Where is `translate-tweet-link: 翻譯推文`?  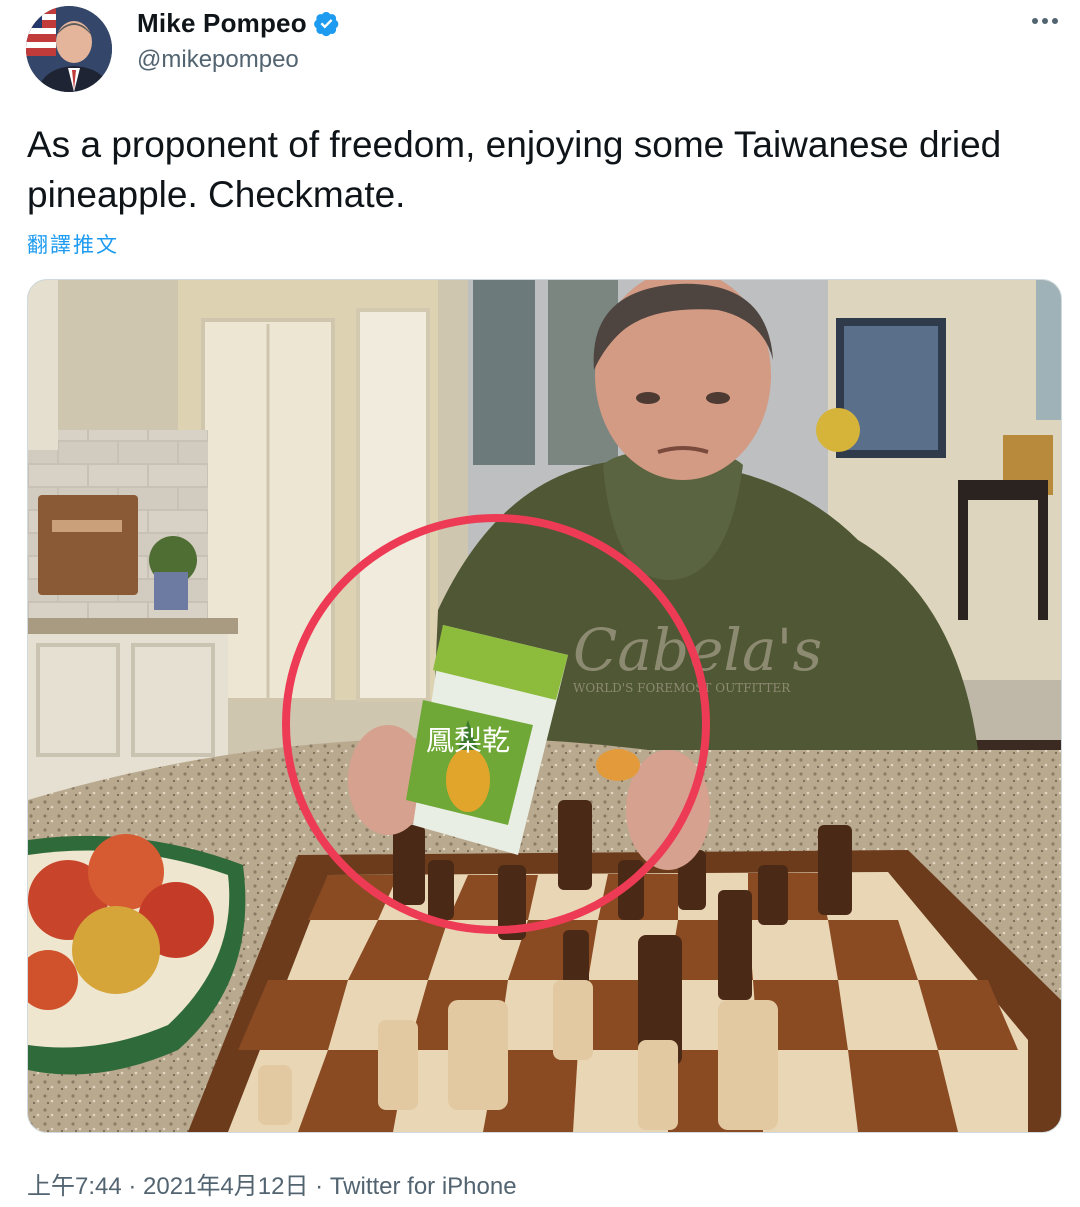 translate-tweet-link: 翻譯推文 is located at coordinates (73, 244).